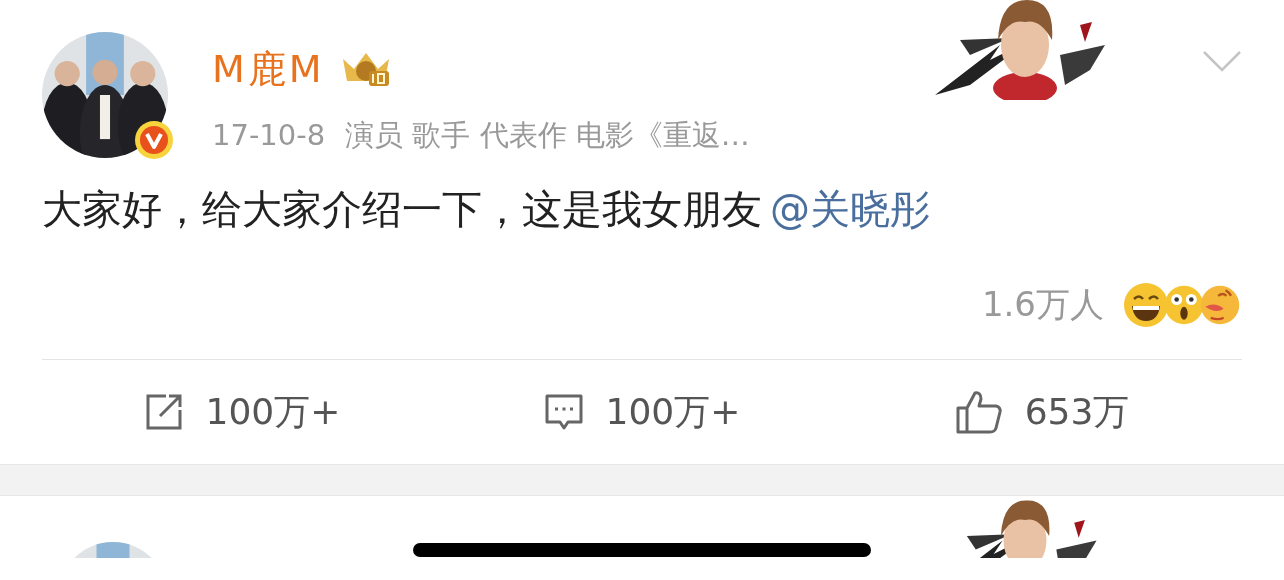 This screenshot has width=1284, height=580. I want to click on comment-icon, so click(563, 412).